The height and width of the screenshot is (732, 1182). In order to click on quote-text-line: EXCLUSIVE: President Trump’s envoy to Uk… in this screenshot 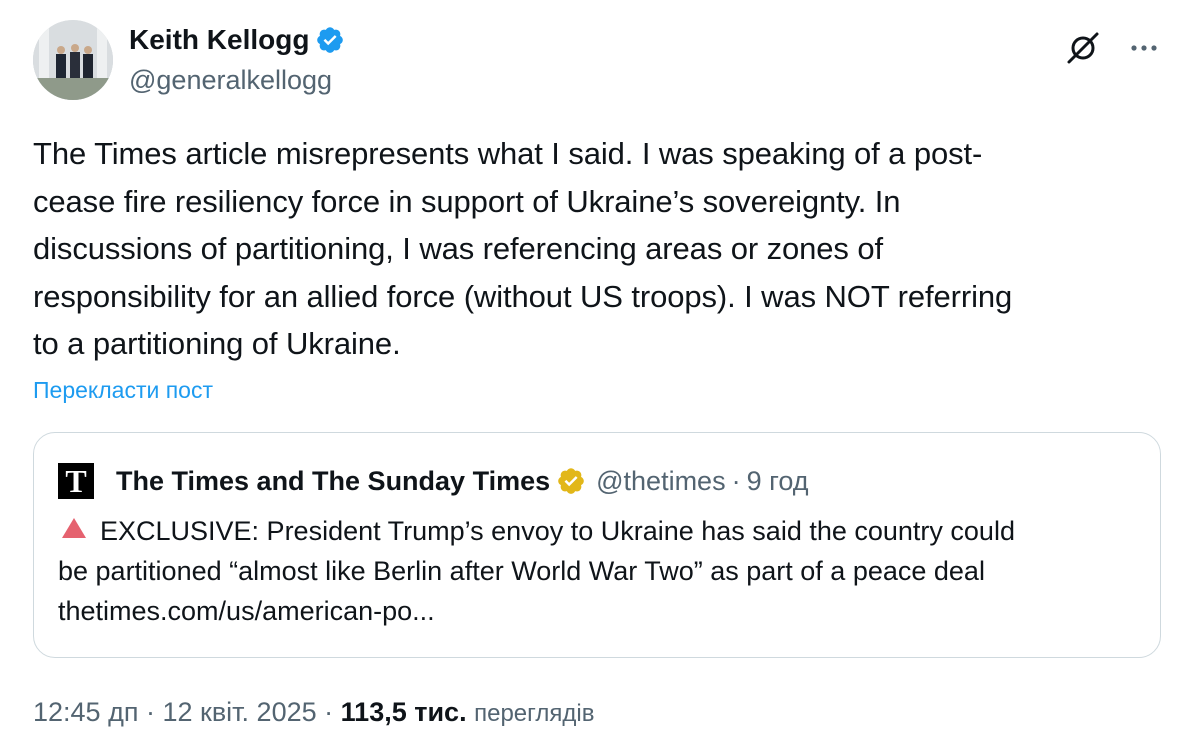, I will do `click(603, 531)`.